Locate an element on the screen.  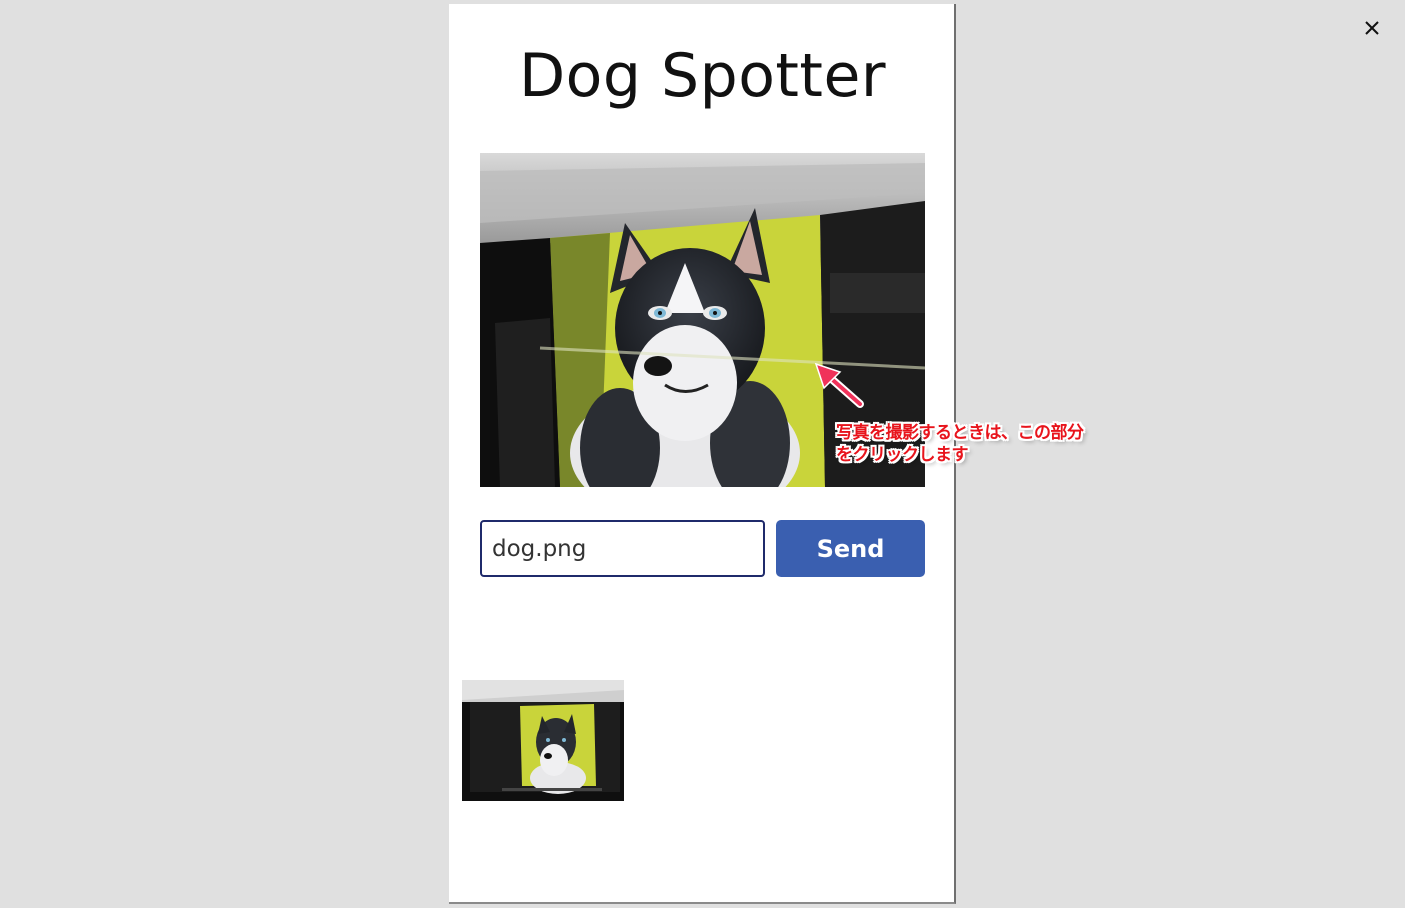
thumbnail-image is located at coordinates (543, 740).